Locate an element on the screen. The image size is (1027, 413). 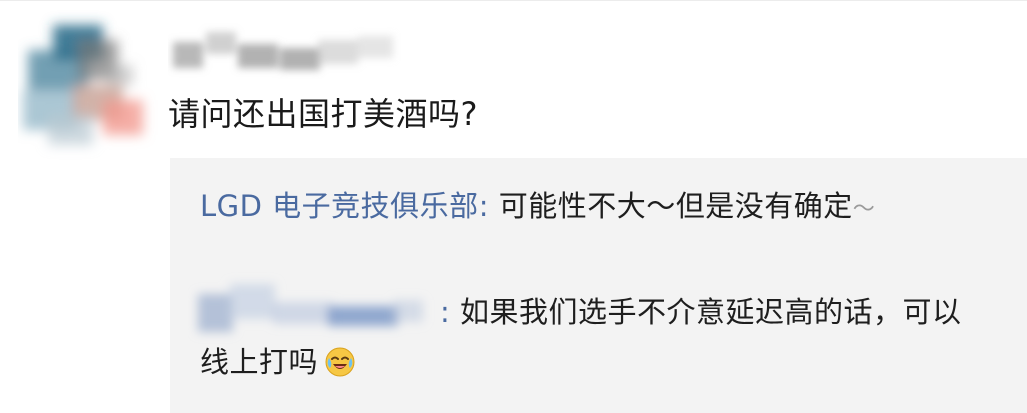
reply-author-link is located at coordinates (319, 311).